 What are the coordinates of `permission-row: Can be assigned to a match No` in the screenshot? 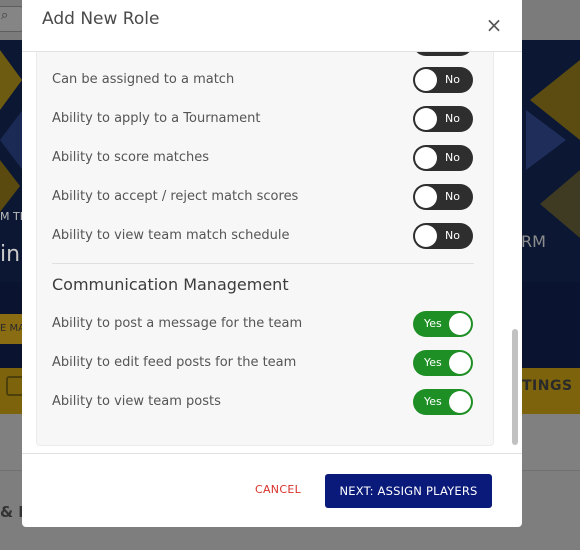 It's located at (267, 82).